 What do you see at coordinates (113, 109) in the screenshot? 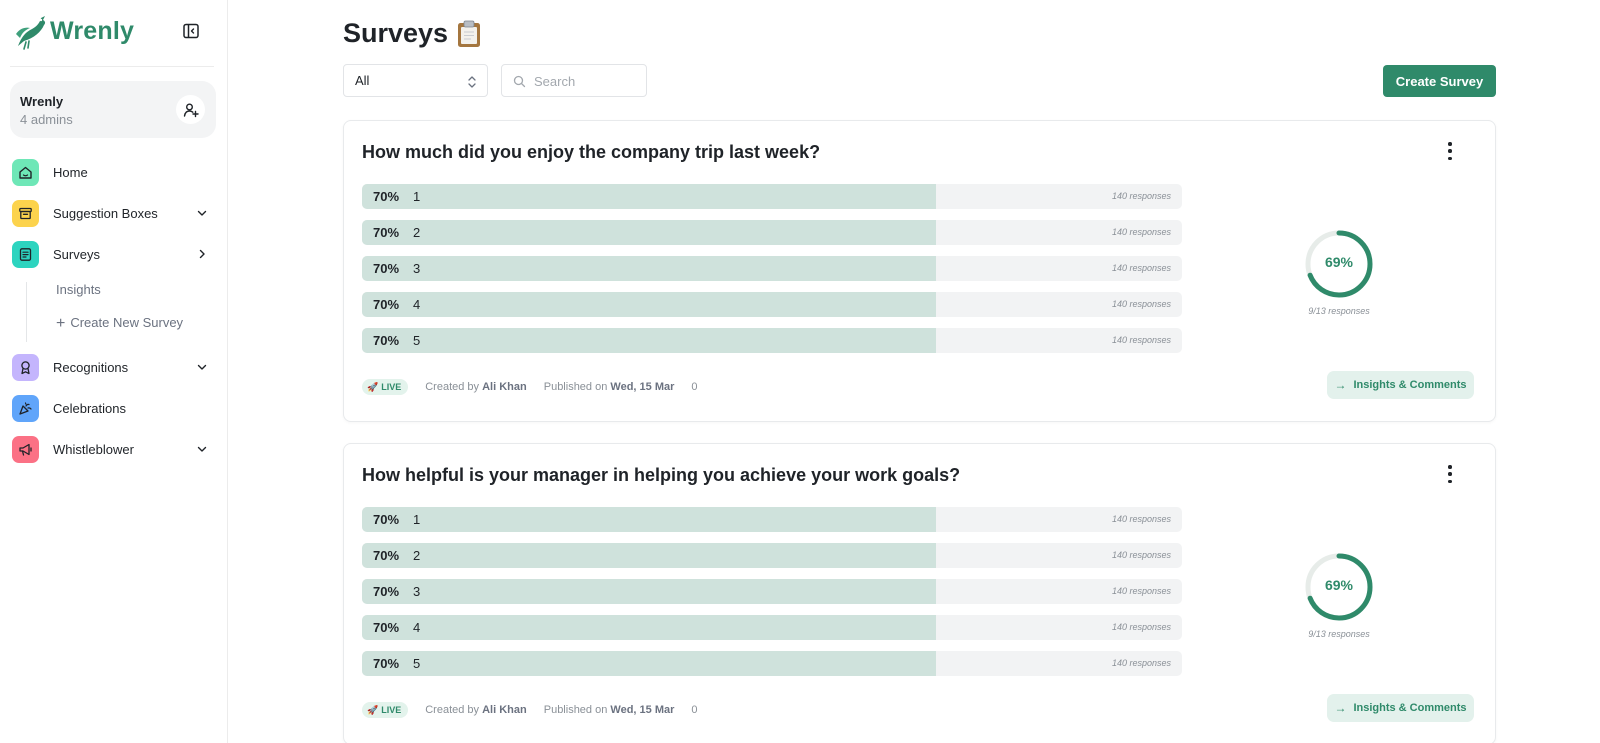
I see `workspace-switcher: Wrenly 4 admins` at bounding box center [113, 109].